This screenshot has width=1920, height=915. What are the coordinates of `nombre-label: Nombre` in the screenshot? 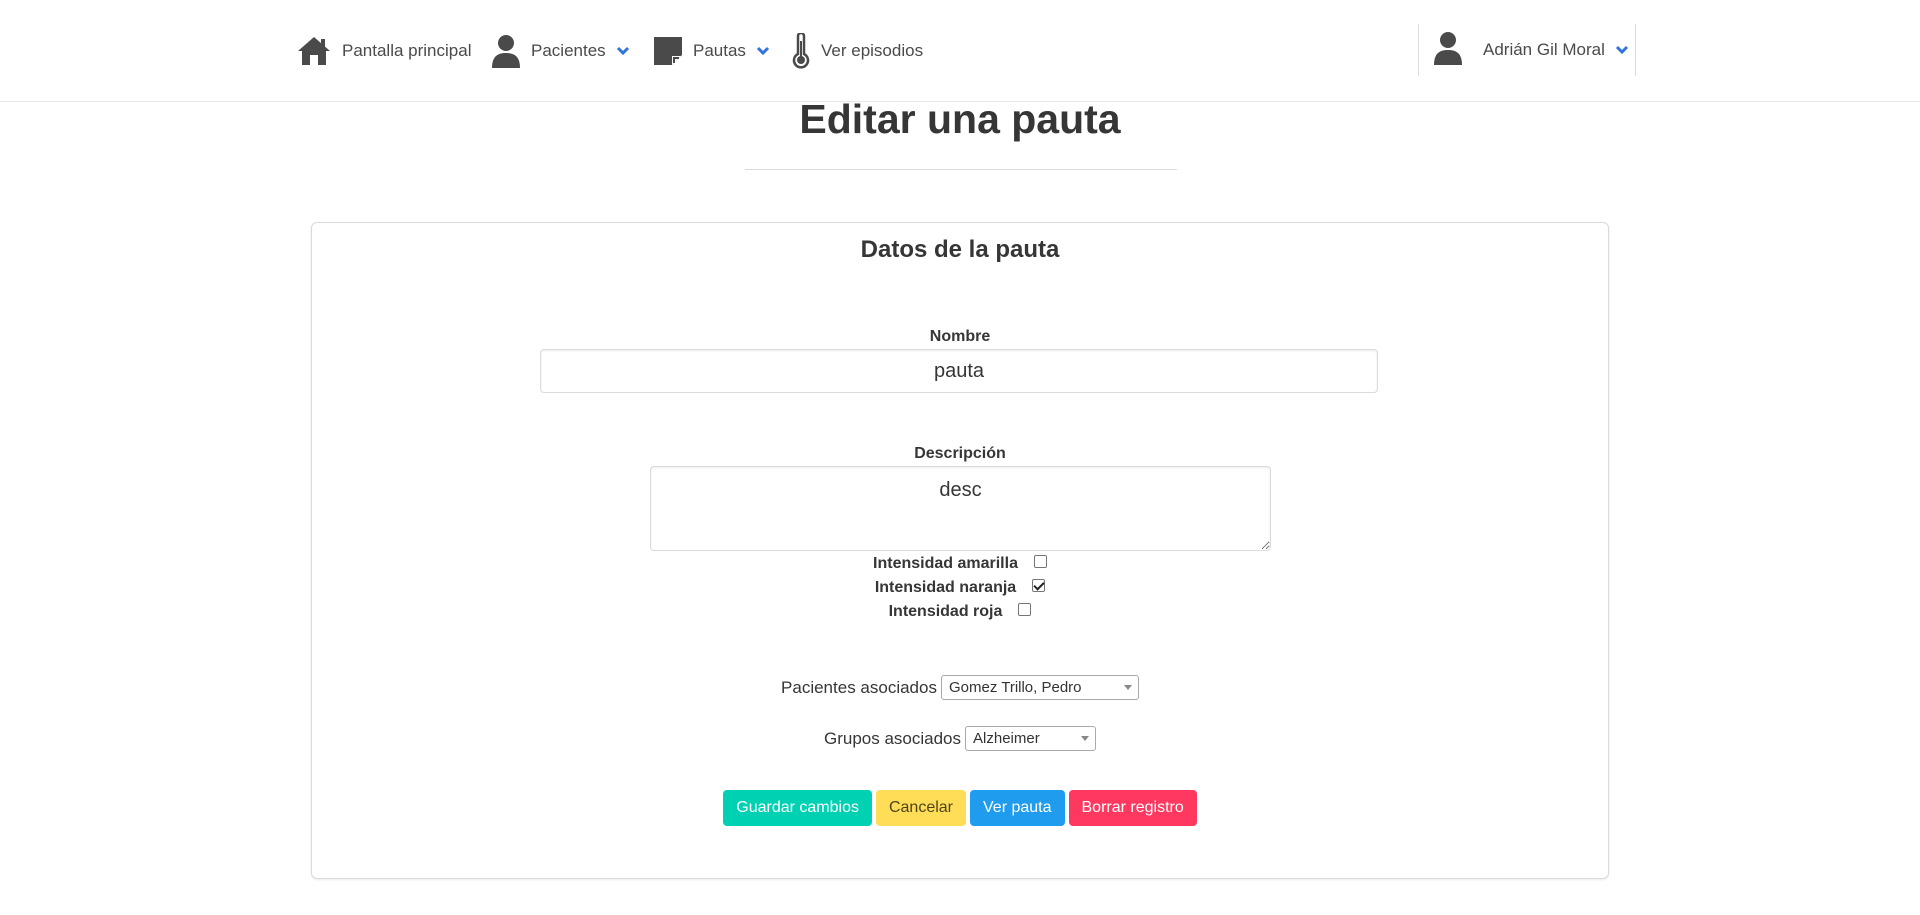 It's located at (960, 336).